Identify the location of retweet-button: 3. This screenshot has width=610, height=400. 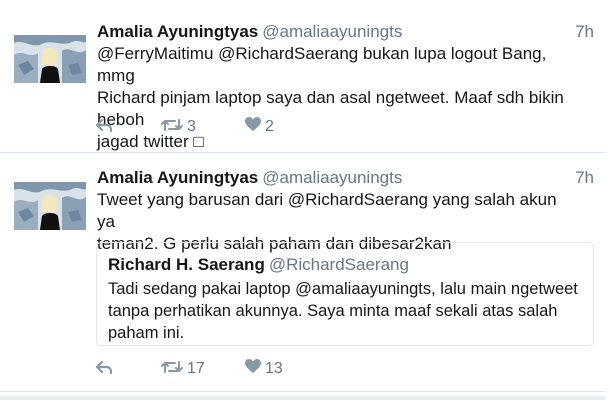
(178, 127).